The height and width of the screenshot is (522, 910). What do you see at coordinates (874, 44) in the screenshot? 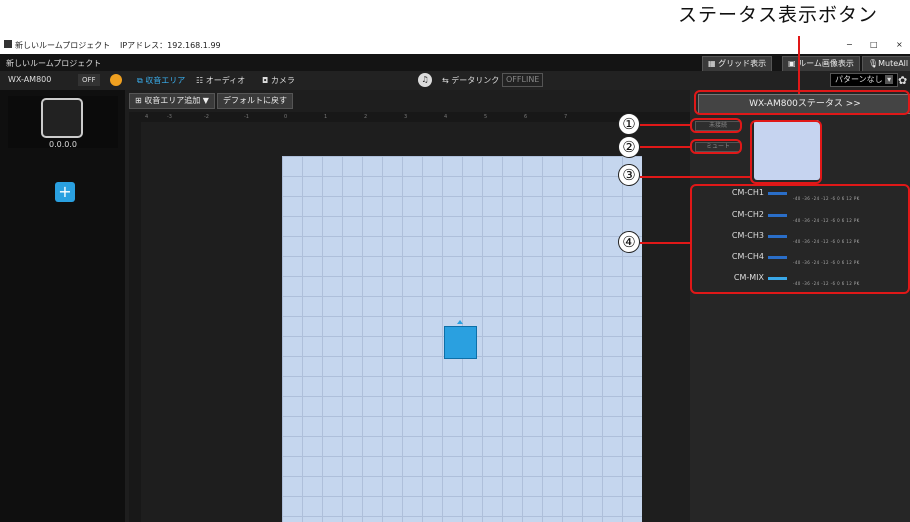
I see `maximize-icon: □` at bounding box center [874, 44].